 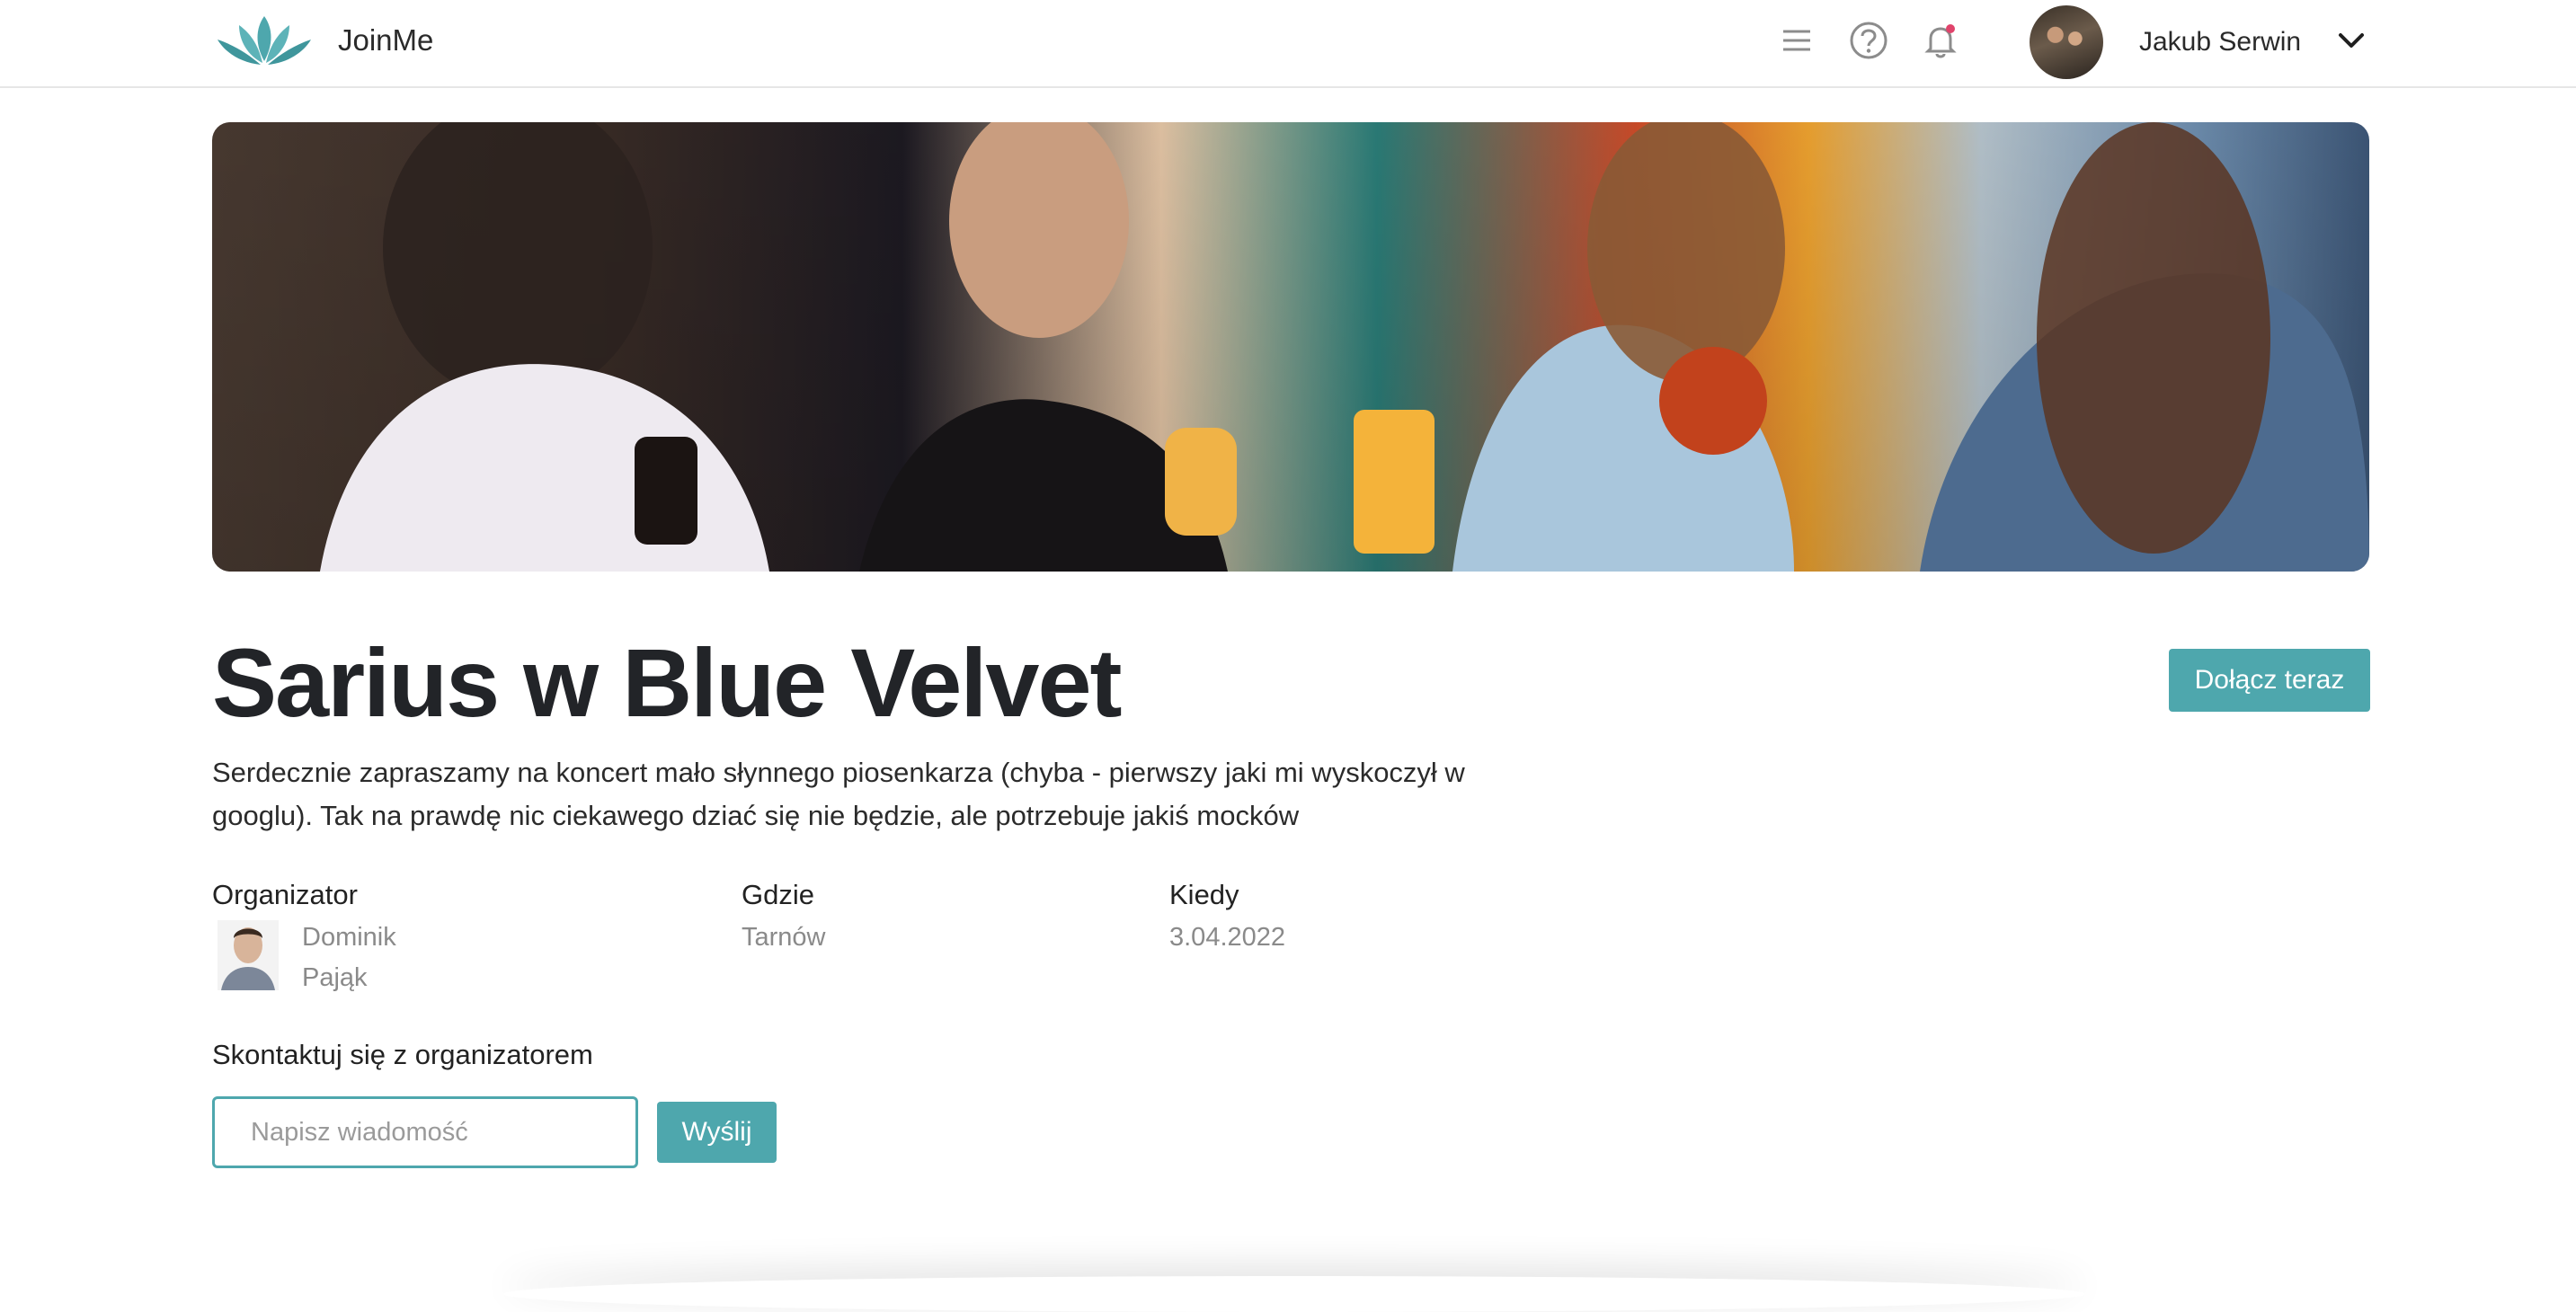 What do you see at coordinates (285, 894) in the screenshot?
I see `organizer-label: Organizator` at bounding box center [285, 894].